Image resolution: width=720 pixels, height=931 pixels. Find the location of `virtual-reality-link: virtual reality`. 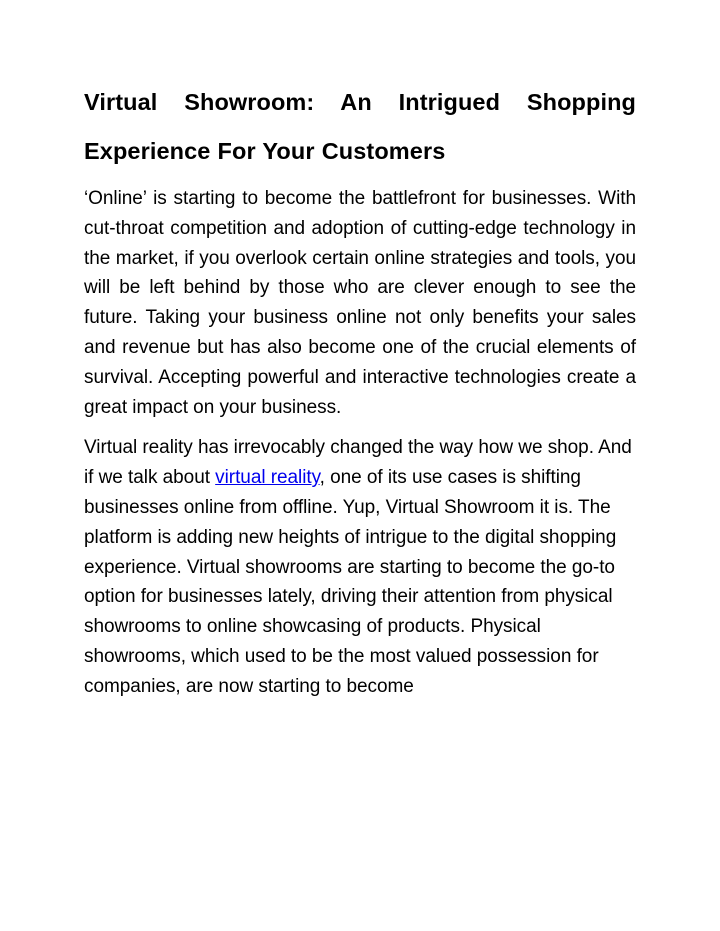

virtual-reality-link: virtual reality is located at coordinates (267, 477).